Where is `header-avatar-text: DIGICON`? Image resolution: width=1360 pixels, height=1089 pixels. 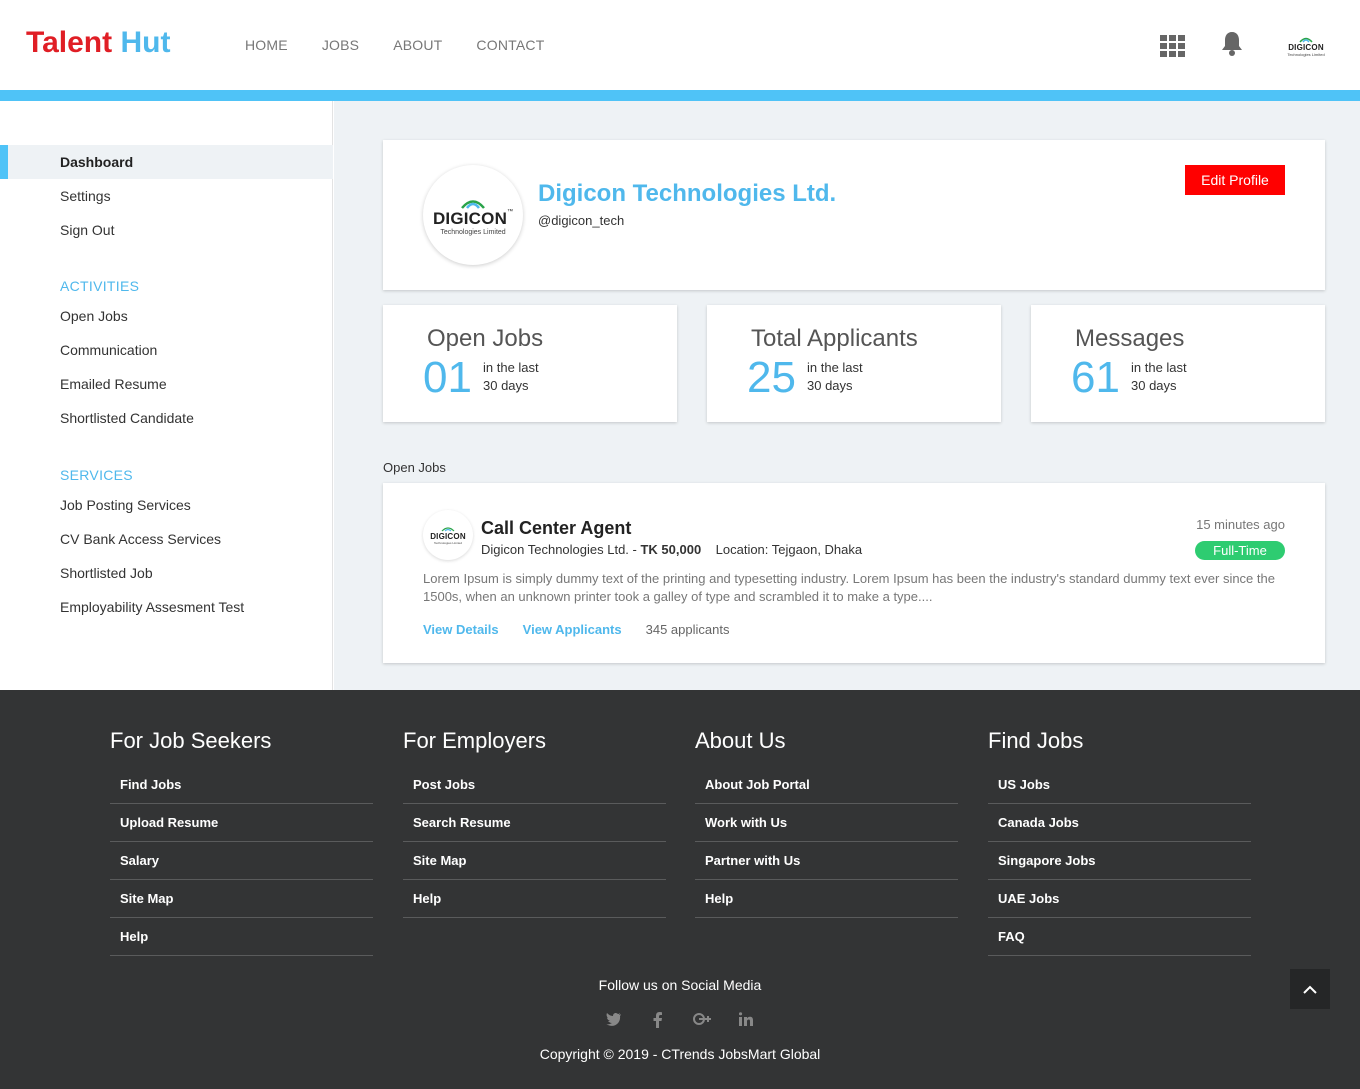 header-avatar-text: DIGICON is located at coordinates (1306, 47).